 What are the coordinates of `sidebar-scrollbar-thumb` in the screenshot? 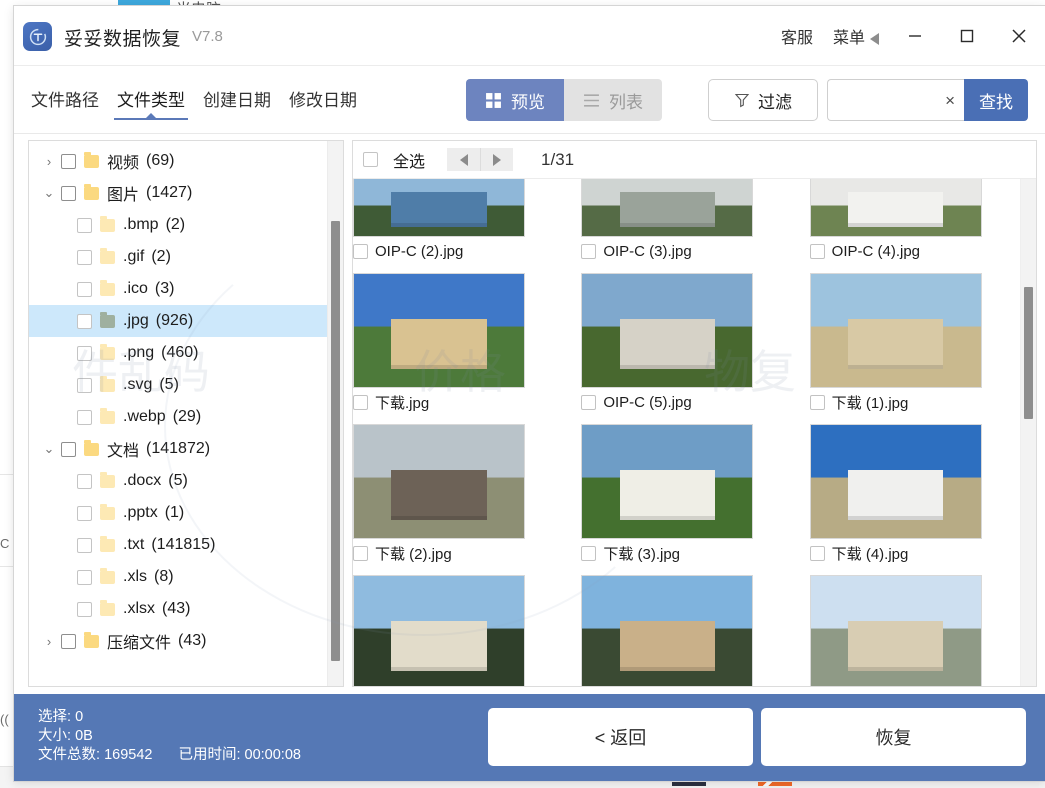 It's located at (335, 441).